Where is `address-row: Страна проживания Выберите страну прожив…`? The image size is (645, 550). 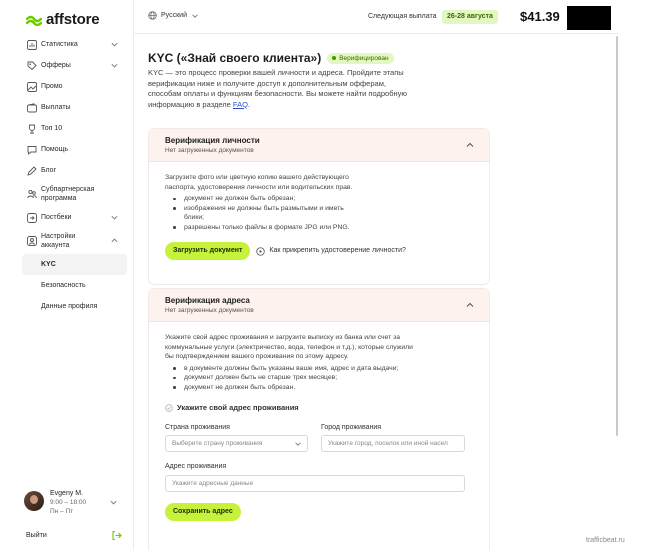
address-row: Страна проживания Выберите страну прожив… is located at coordinates (319, 437).